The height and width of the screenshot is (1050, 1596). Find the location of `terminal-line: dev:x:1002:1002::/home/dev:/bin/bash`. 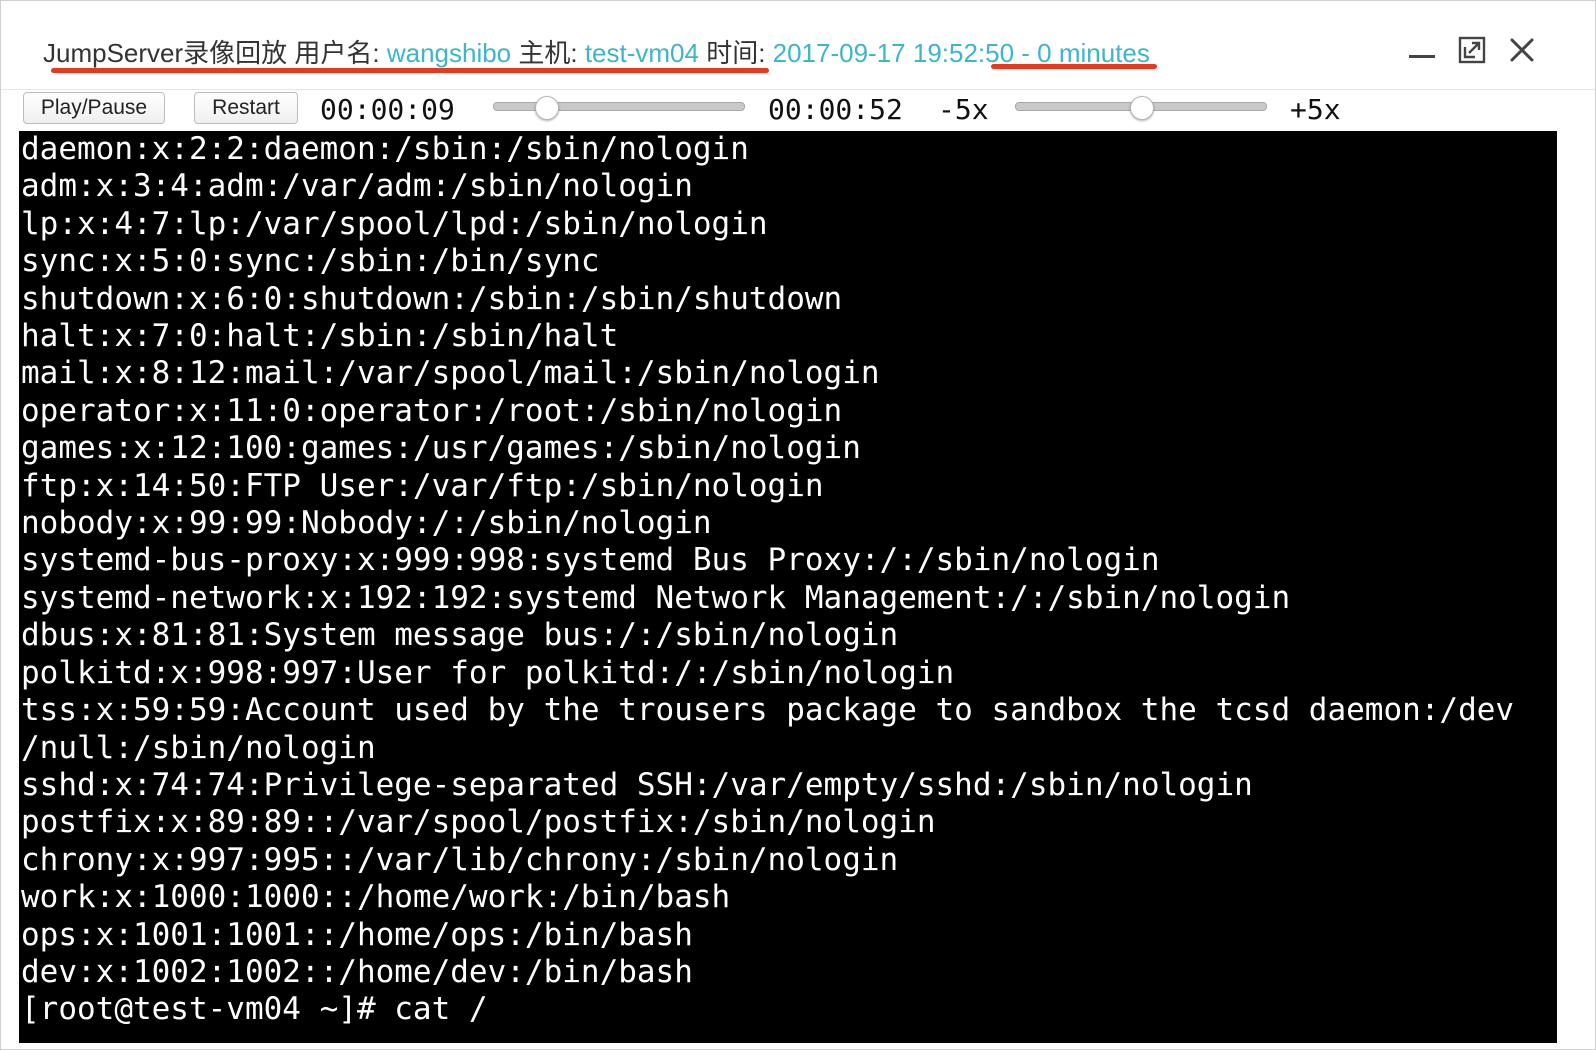

terminal-line: dev:x:1002:1002::/home/dev:/bin/bash is located at coordinates (357, 971).